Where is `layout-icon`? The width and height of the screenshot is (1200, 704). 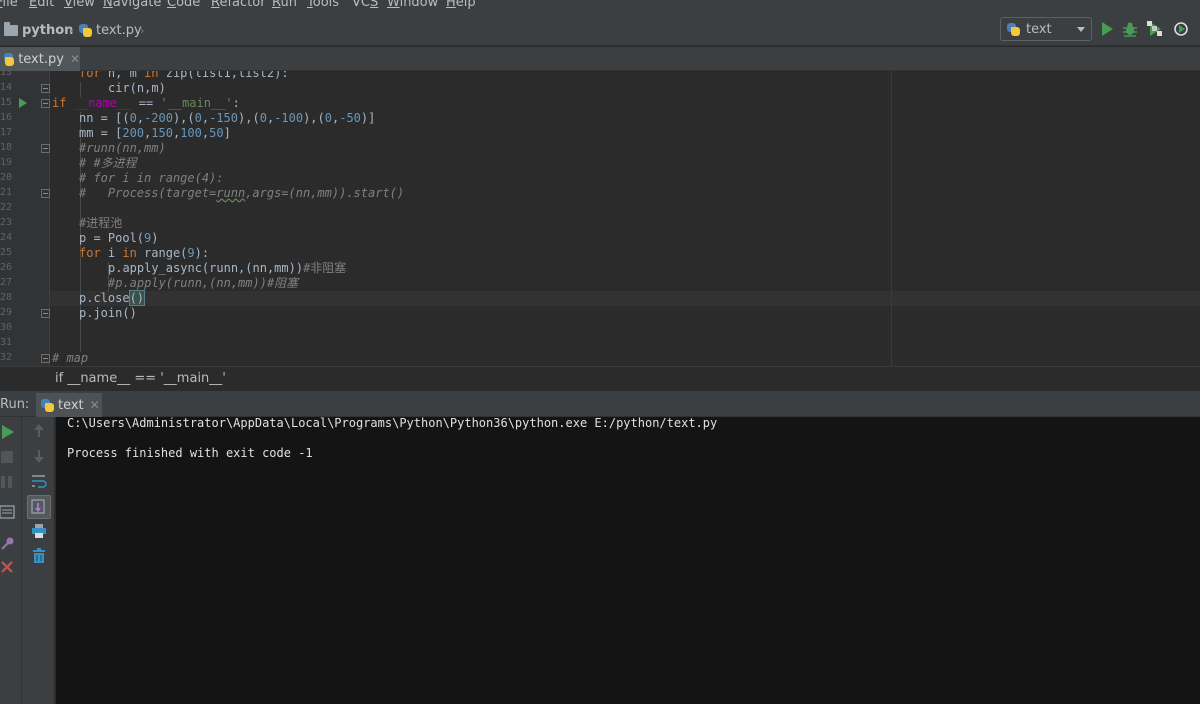
layout-icon is located at coordinates (8, 512).